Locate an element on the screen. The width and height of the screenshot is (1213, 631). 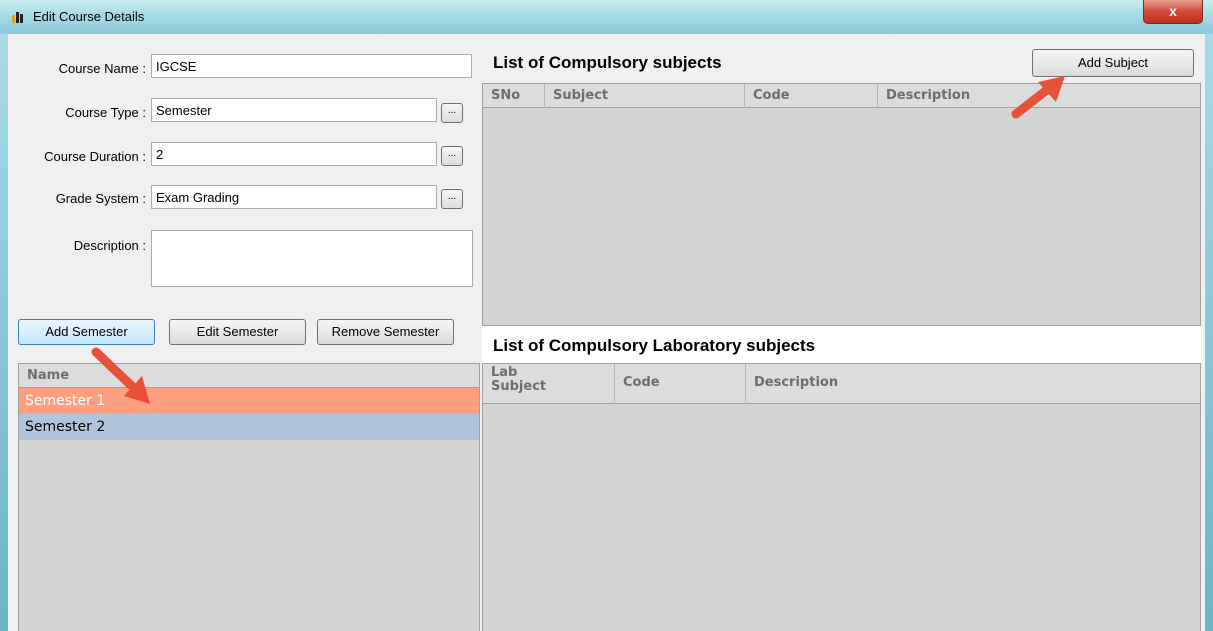
window-frame-right is located at coordinates (1209, 332).